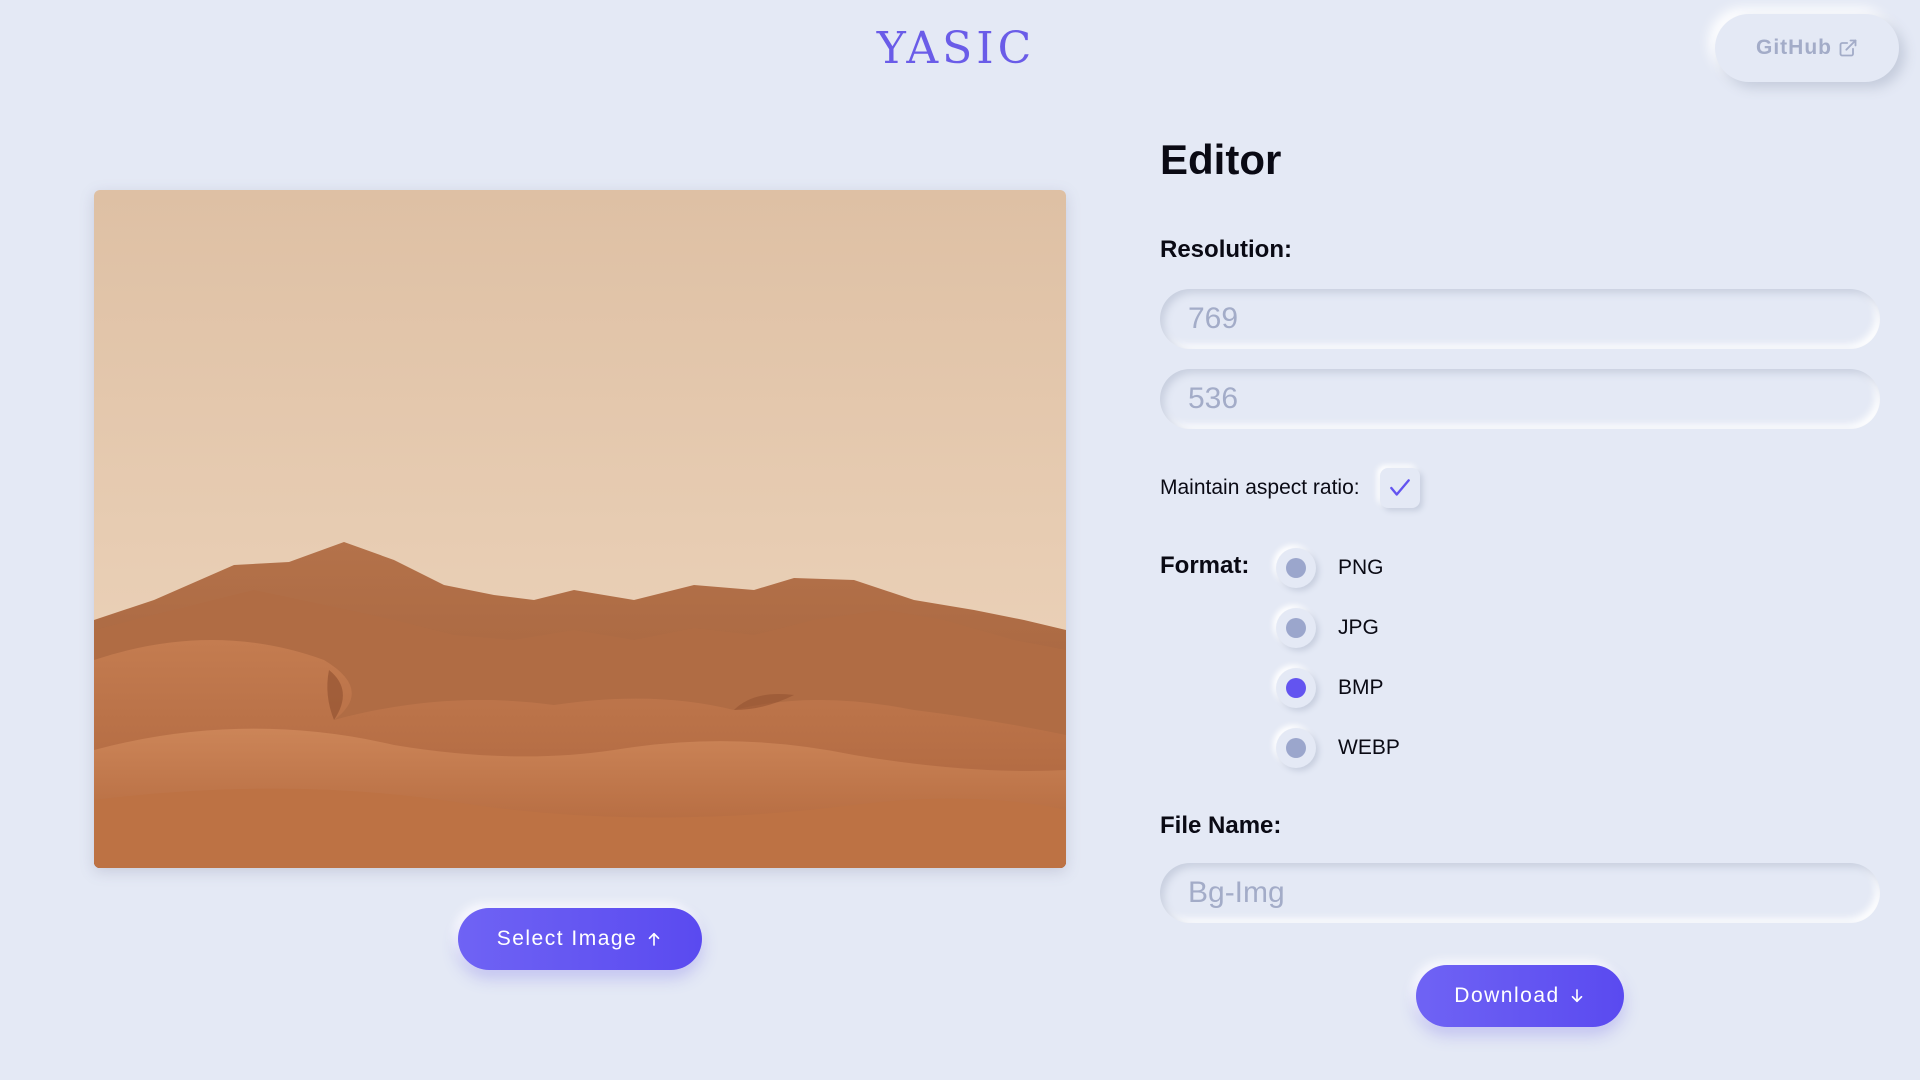 The height and width of the screenshot is (1080, 1920). What do you see at coordinates (1507, 995) in the screenshot?
I see `download-label: Download` at bounding box center [1507, 995].